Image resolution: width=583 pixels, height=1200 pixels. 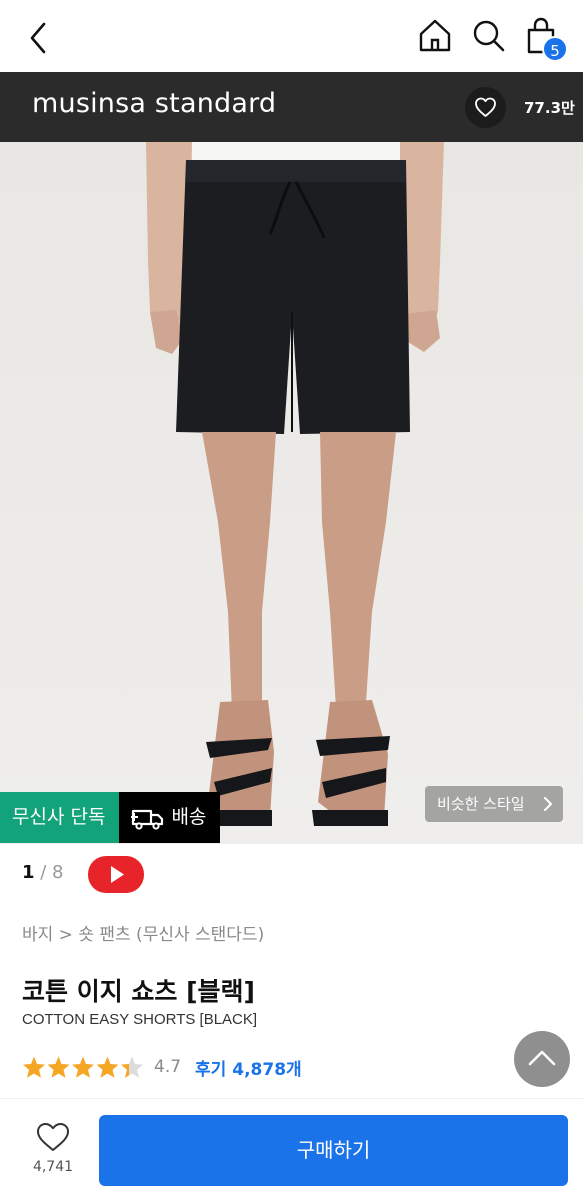 I want to click on similar-style-label: 비슷한 스타일, so click(x=481, y=804).